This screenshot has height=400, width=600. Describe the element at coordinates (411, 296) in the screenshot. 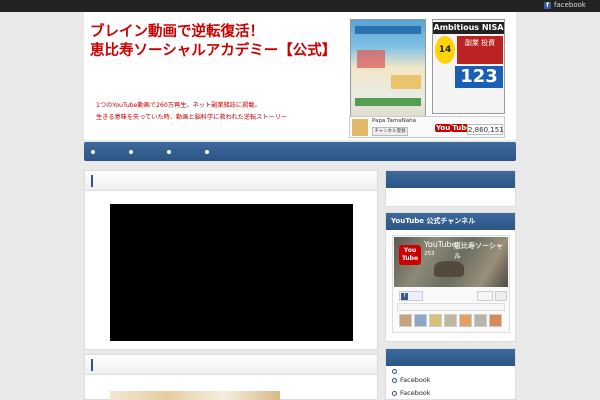

I see `facebook-share-button: f` at that location.